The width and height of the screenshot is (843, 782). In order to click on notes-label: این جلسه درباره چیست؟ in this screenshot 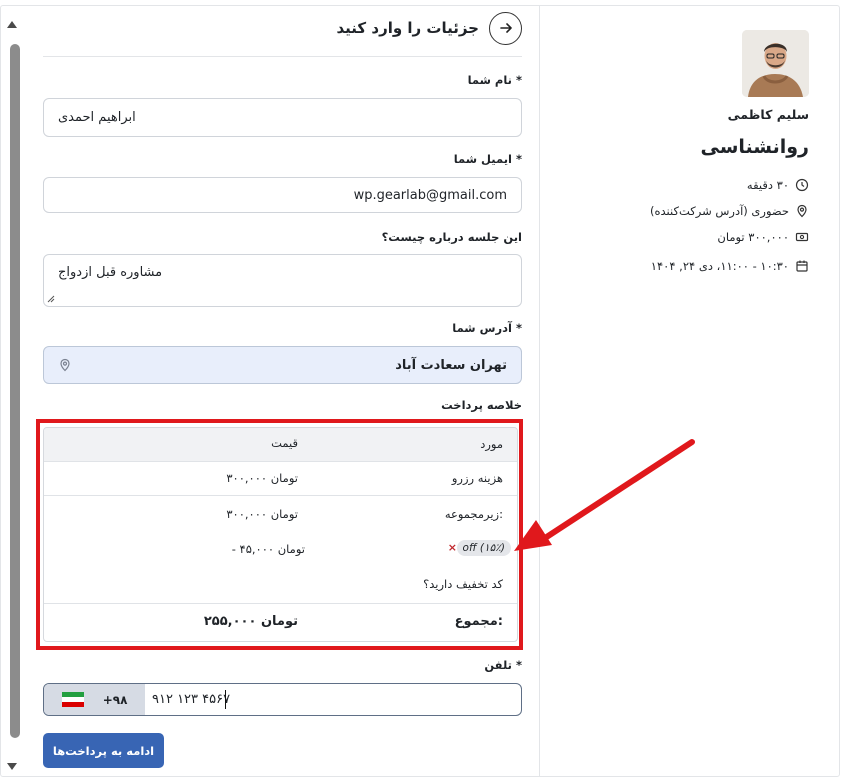, I will do `click(451, 237)`.